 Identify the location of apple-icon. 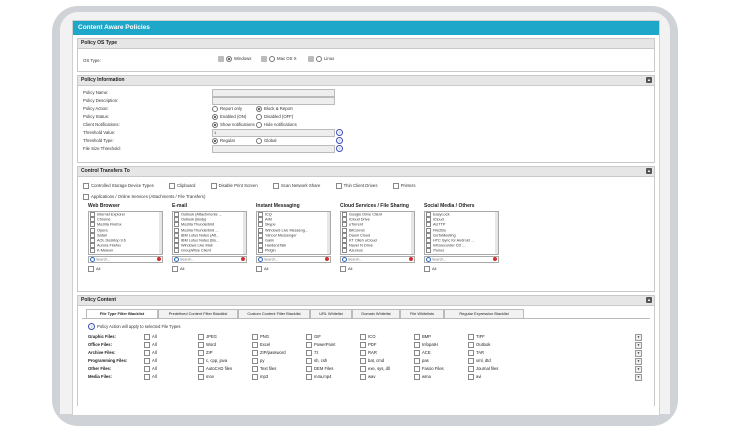
(264, 59).